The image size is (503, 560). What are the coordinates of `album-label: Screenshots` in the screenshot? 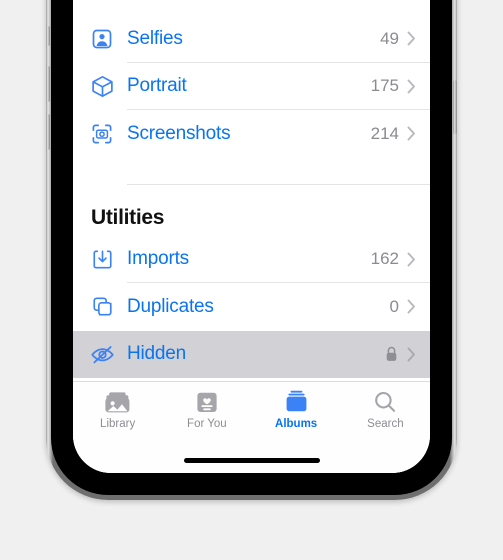 It's located at (179, 133).